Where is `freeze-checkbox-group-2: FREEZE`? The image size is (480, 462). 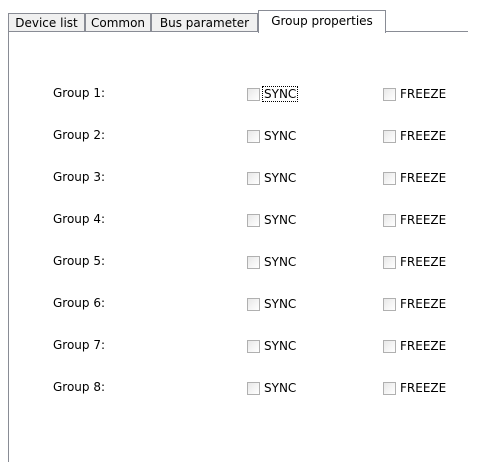
freeze-checkbox-group-2: FREEZE is located at coordinates (415, 136).